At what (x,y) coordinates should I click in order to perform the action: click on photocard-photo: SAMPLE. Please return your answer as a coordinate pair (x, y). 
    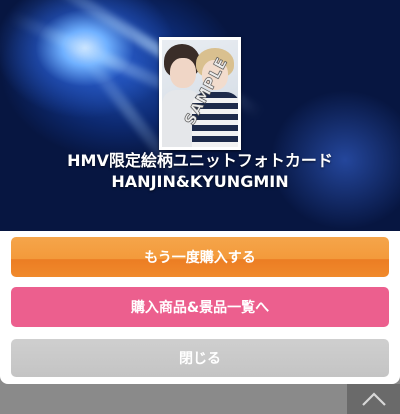
    Looking at the image, I should click on (200, 93).